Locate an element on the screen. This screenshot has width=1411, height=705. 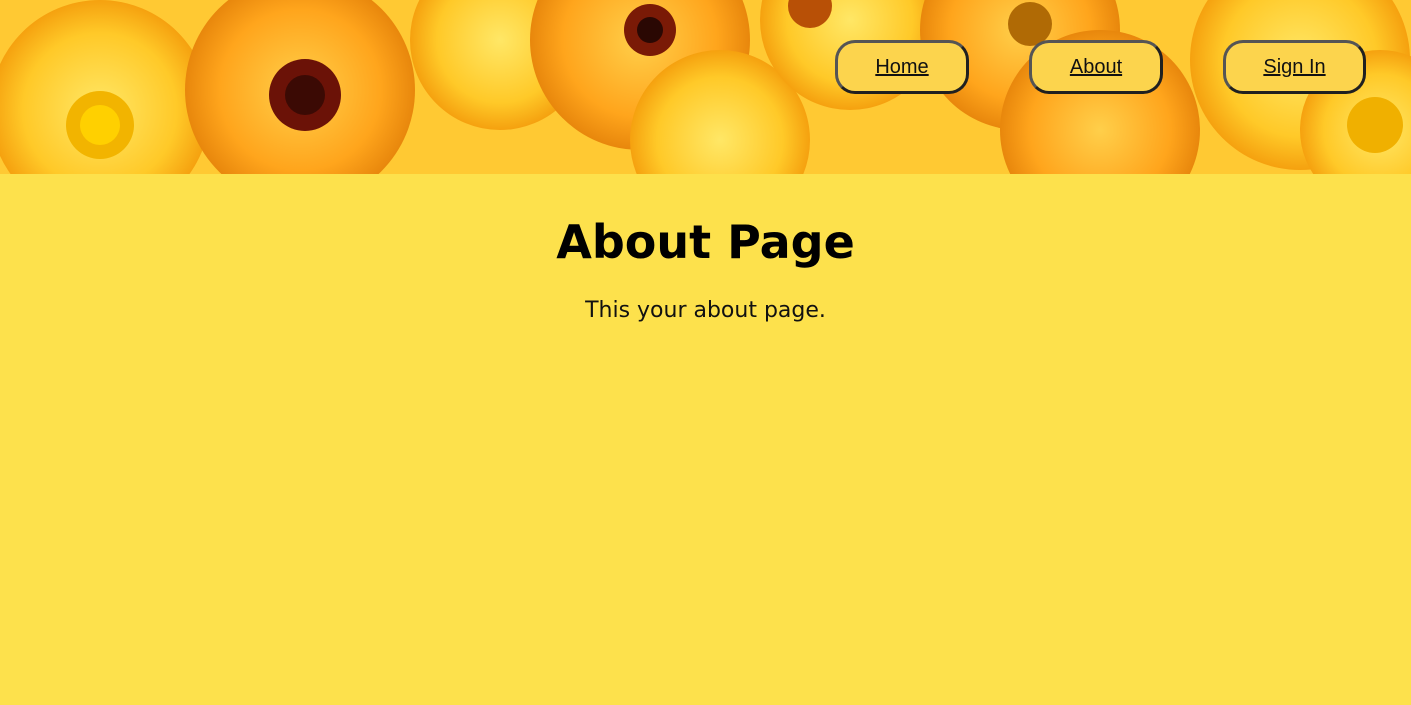
page-title: About Page is located at coordinates (705, 242).